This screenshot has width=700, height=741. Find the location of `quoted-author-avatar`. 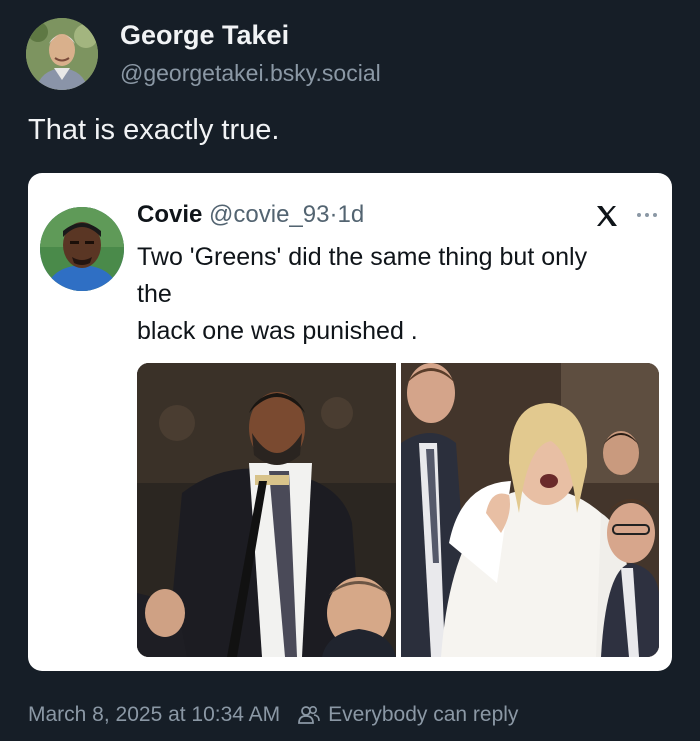

quoted-author-avatar is located at coordinates (82, 249).